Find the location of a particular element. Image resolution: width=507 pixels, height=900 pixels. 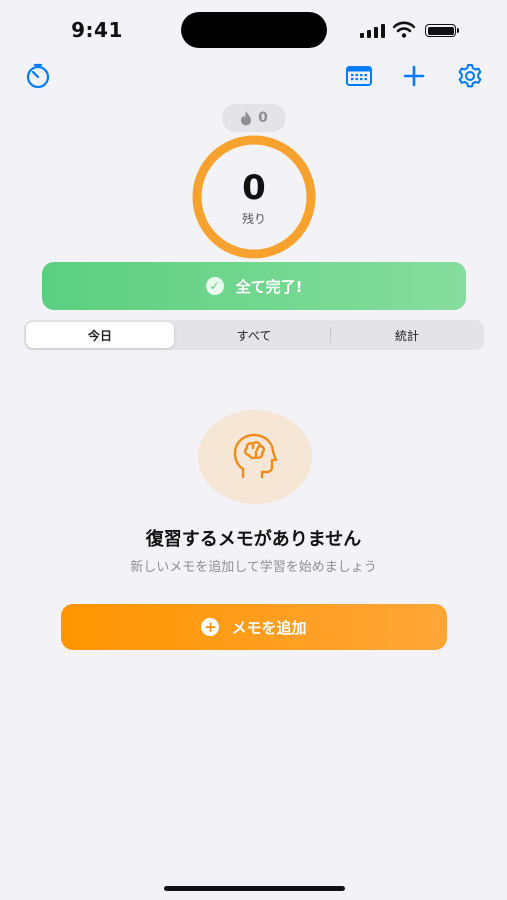

settings-button is located at coordinates (470, 76).